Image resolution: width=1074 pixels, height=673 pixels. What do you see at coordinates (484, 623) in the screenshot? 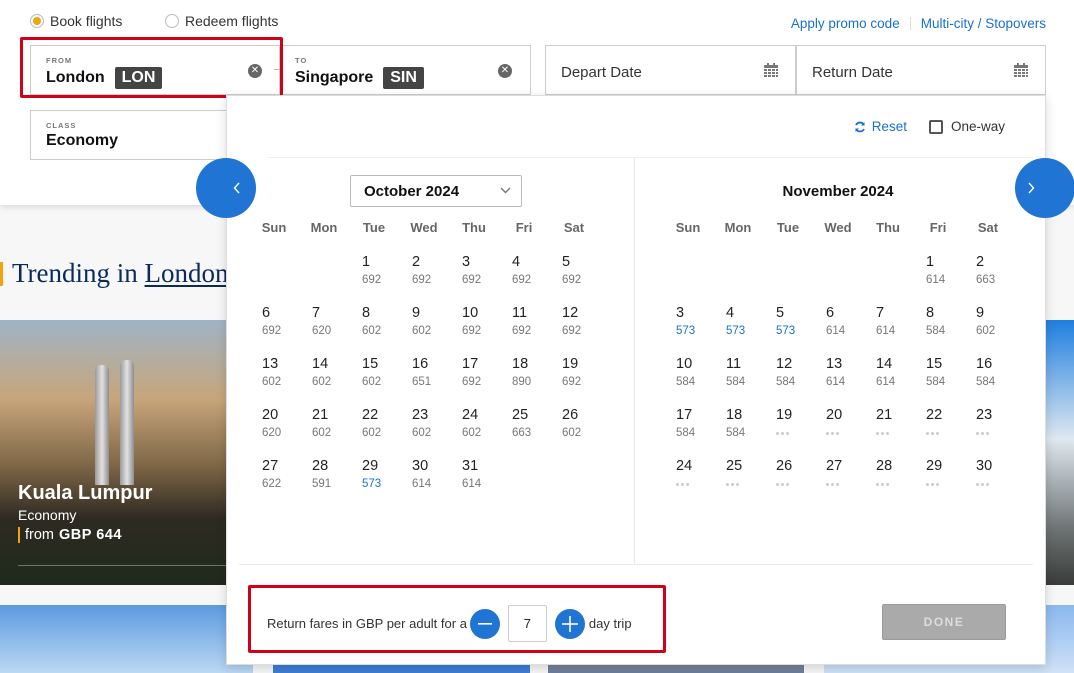
I see `decrease-days-button` at bounding box center [484, 623].